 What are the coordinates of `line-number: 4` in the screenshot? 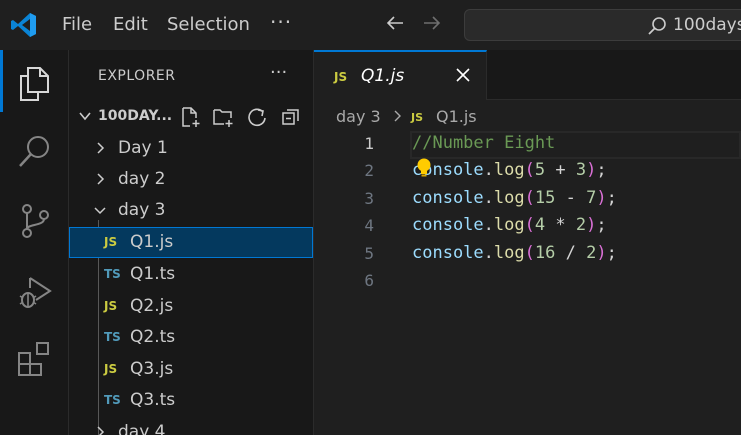 It's located at (369, 226).